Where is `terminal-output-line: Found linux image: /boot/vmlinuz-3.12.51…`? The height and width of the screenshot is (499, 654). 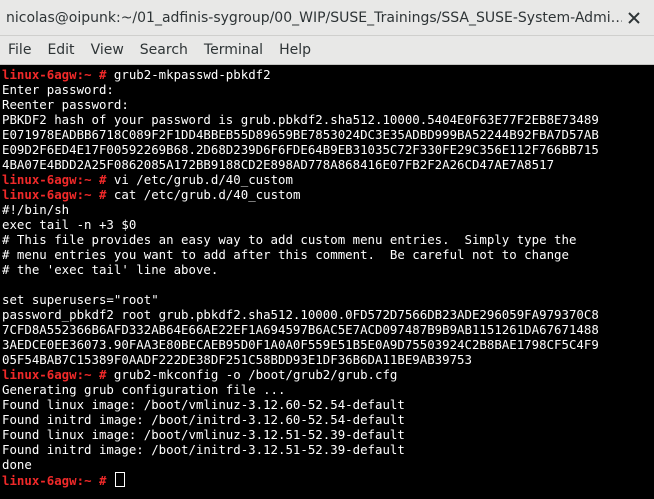 terminal-output-line: Found linux image: /boot/vmlinuz-3.12.51… is located at coordinates (328, 434).